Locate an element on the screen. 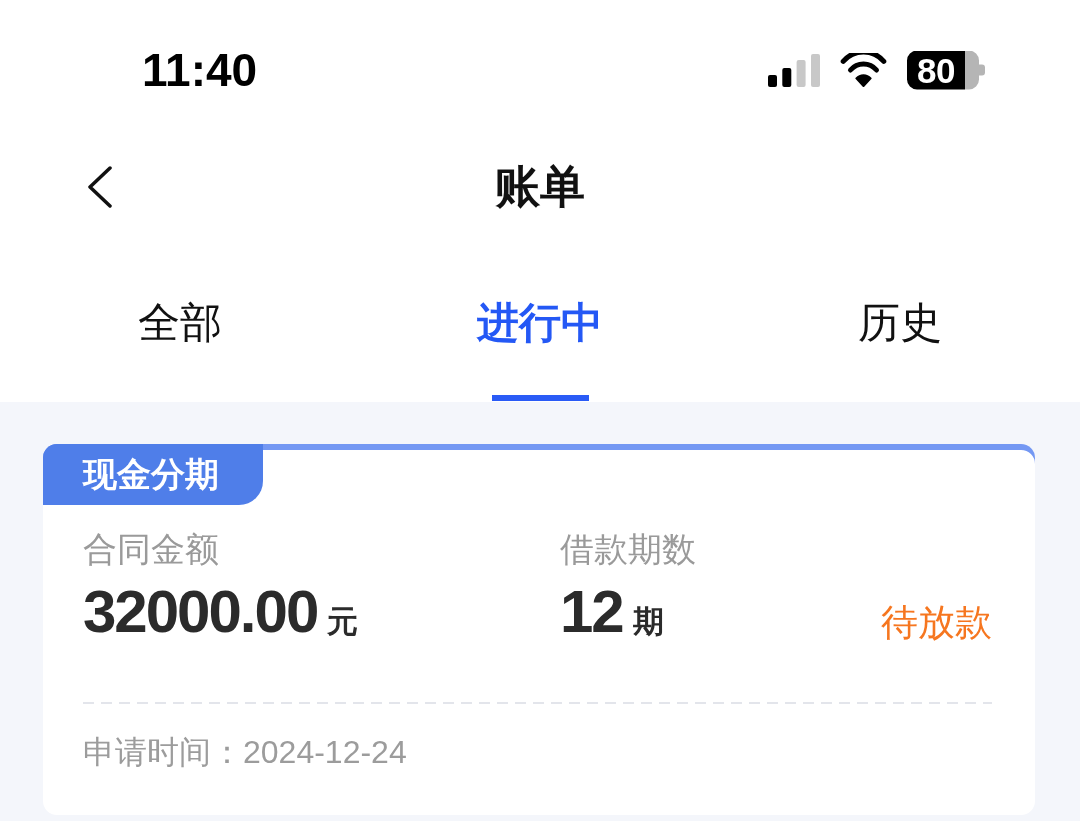 The image size is (1080, 821). wifi-icon is located at coordinates (863, 70).